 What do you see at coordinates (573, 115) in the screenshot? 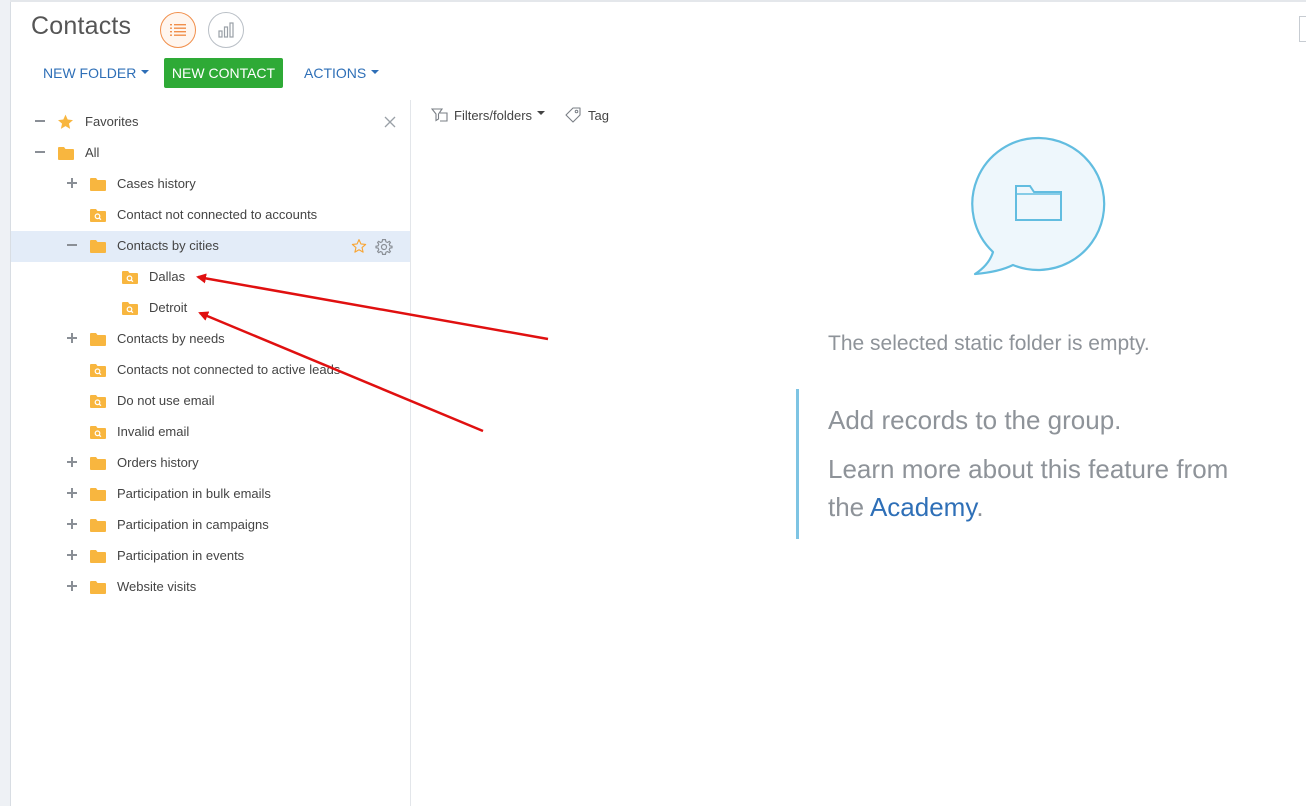
I see `tag-icon` at bounding box center [573, 115].